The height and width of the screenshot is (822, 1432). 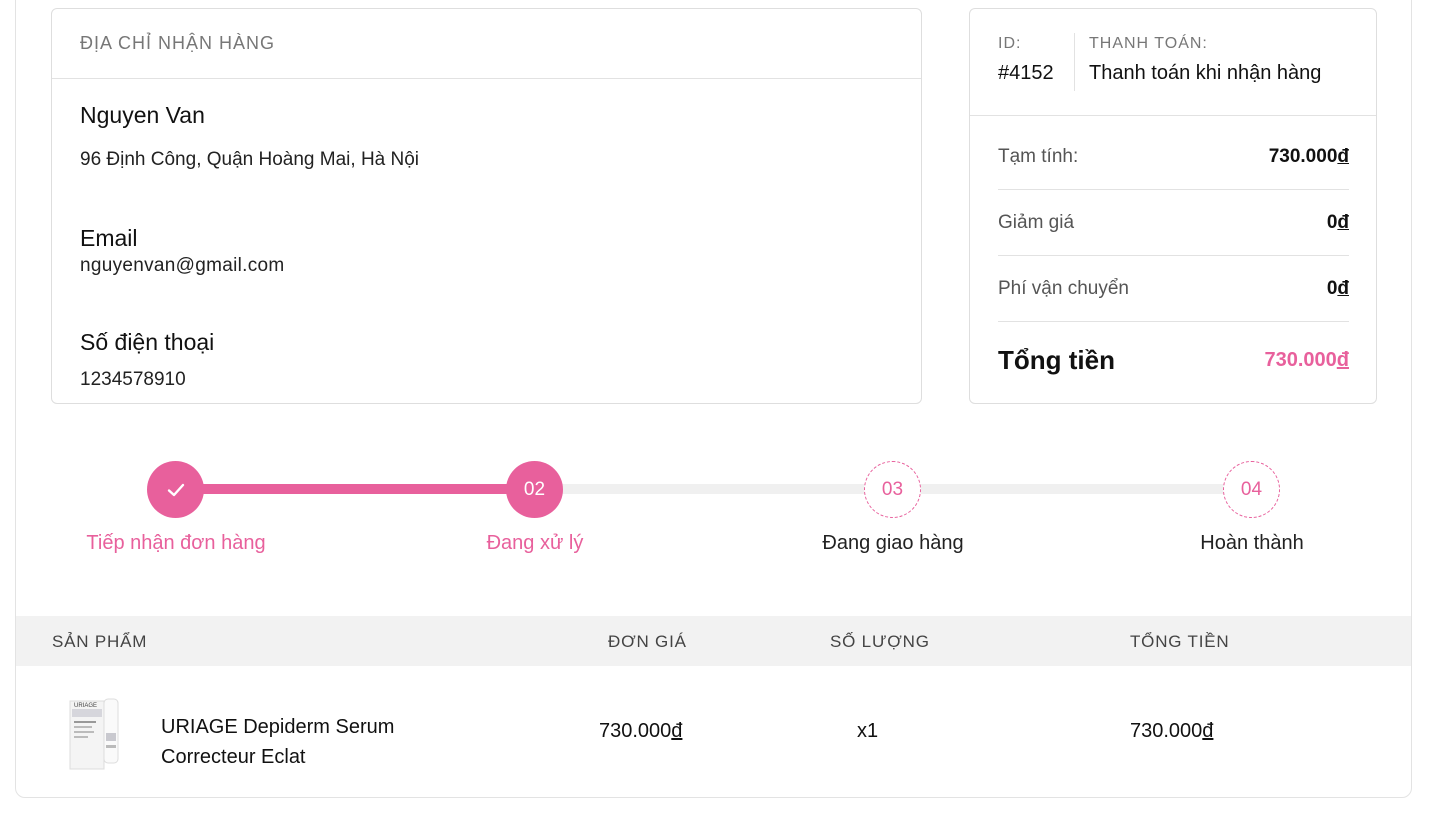 I want to click on step-4-circle: 04, so click(x=1251, y=489).